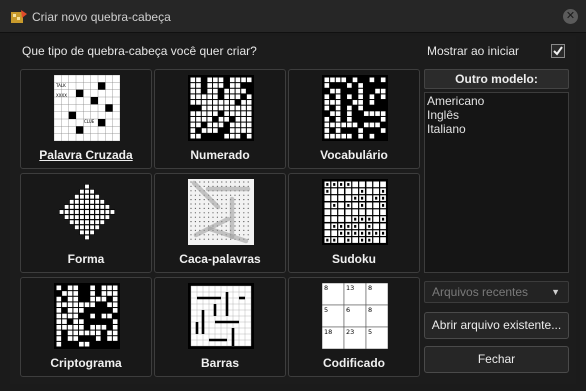 The height and width of the screenshot is (391, 586). What do you see at coordinates (87, 108) in the screenshot?
I see `crossword-icon: TALK XXXX CLUE` at bounding box center [87, 108].